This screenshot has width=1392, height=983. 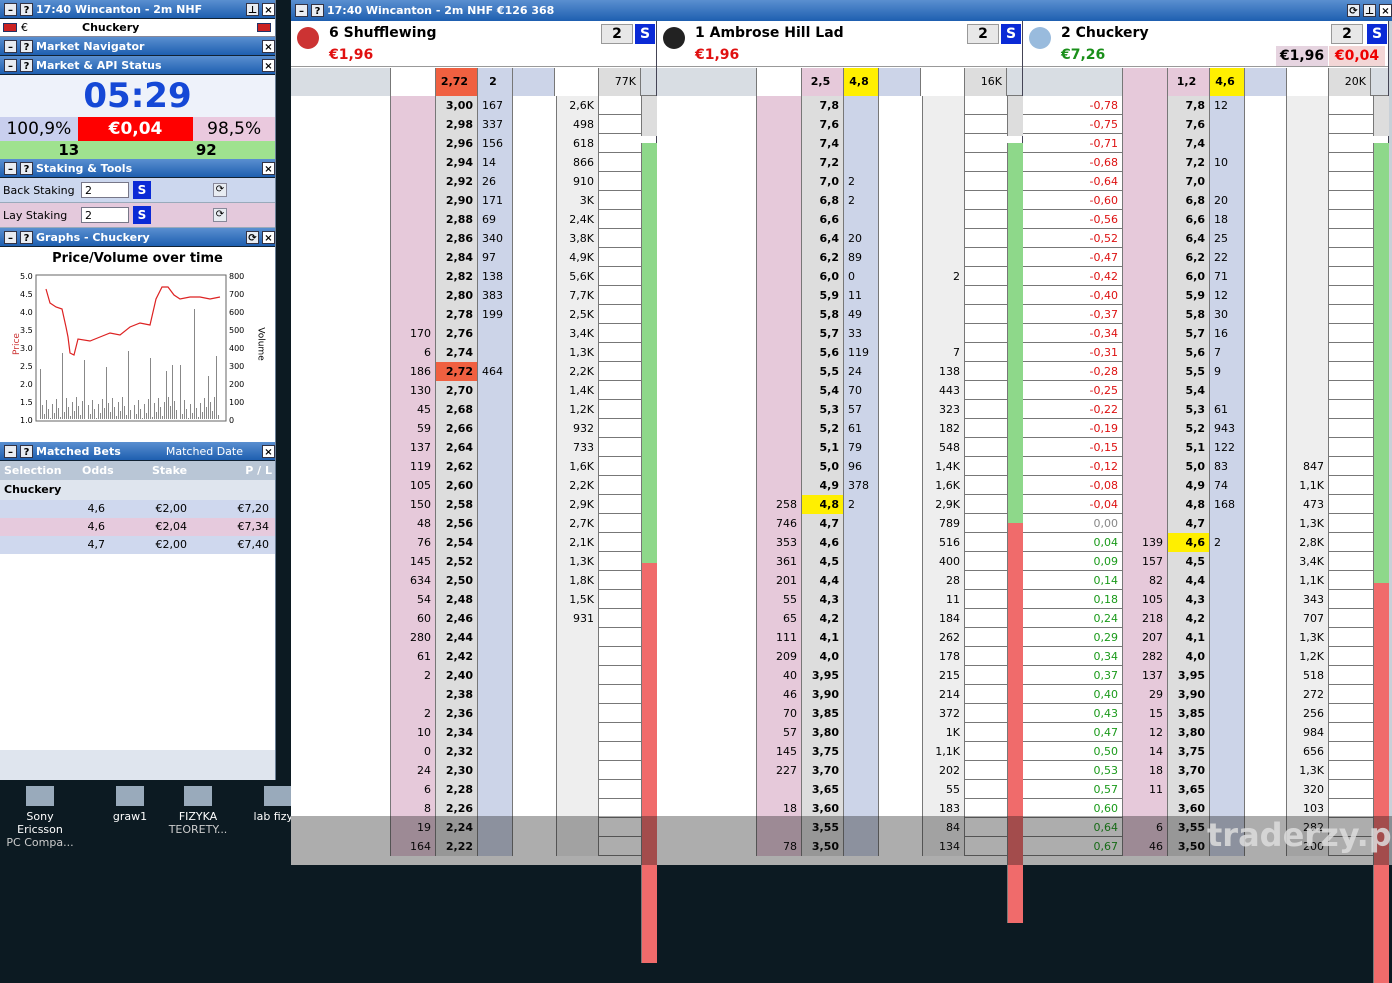 I want to click on back-cell: 70, so click(x=779, y=713).